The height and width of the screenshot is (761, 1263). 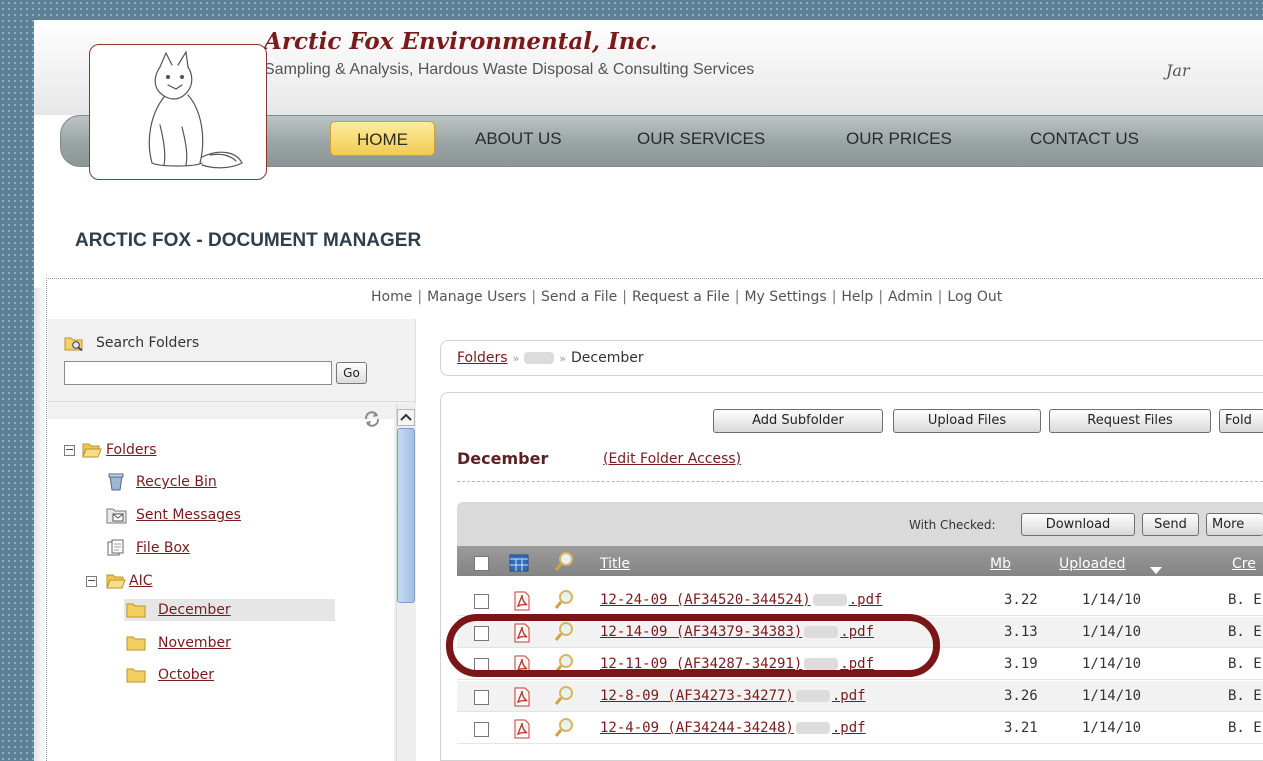 What do you see at coordinates (476, 297) in the screenshot?
I see `link-manage-users: Manage Users` at bounding box center [476, 297].